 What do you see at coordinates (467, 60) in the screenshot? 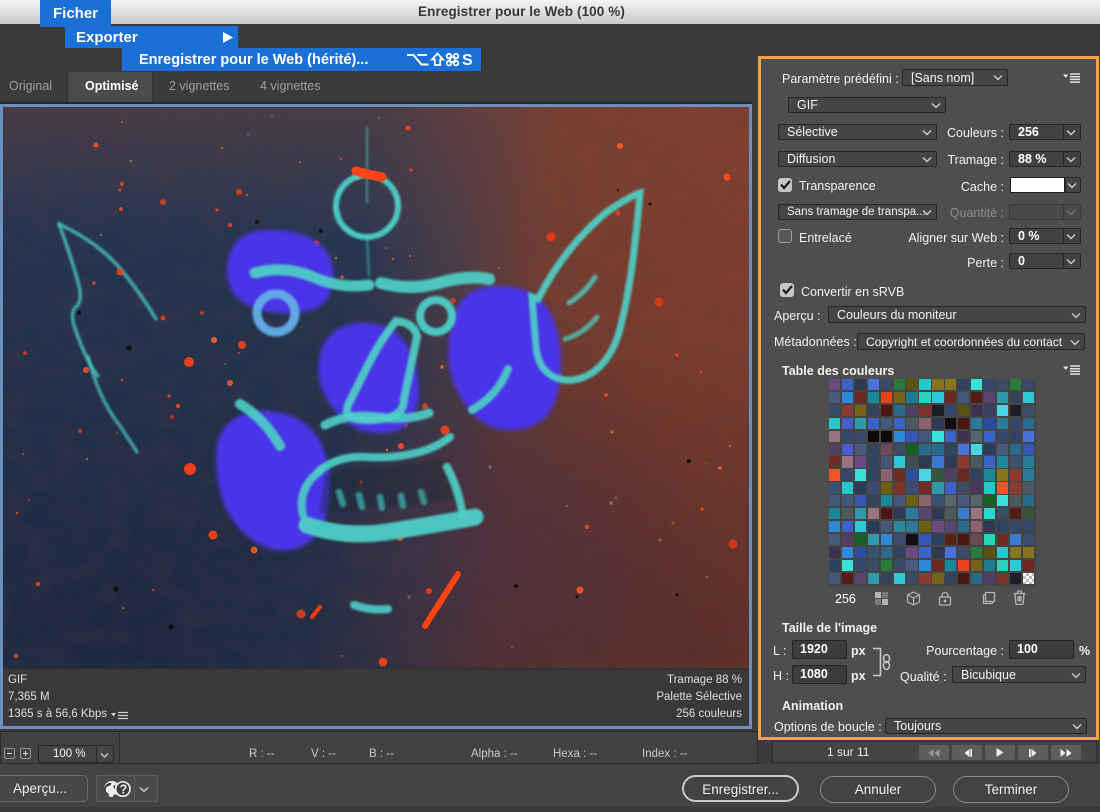
I see `svg-text: S` at bounding box center [467, 60].